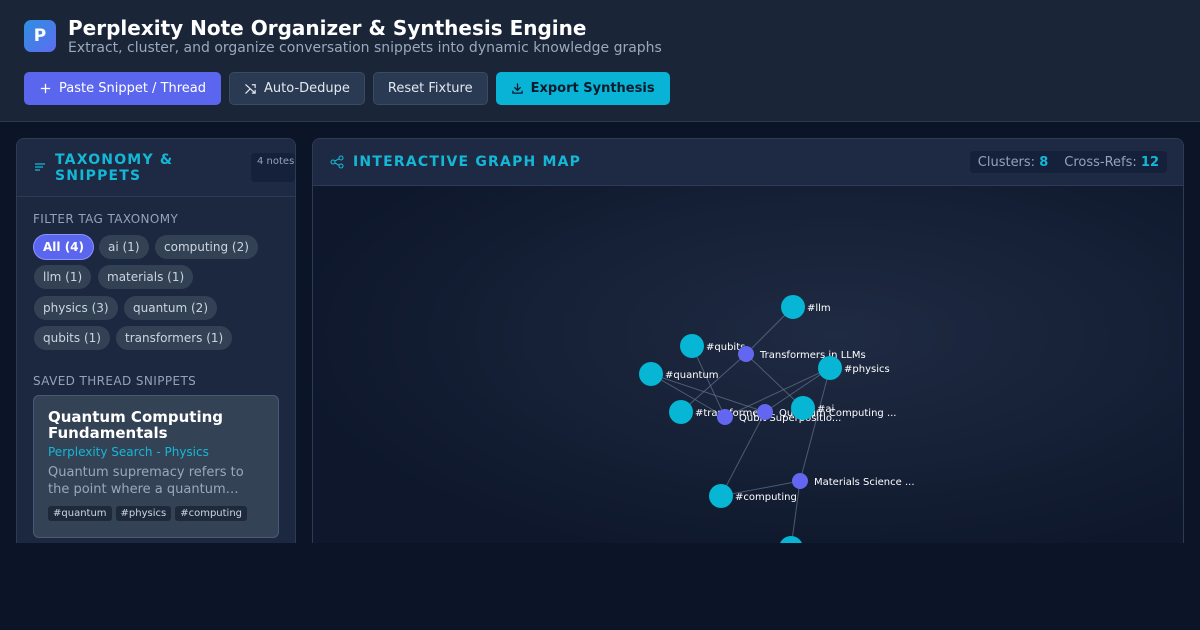  Describe the element at coordinates (133, 88) in the screenshot. I see `paste-snippet-label: Paste Snippet / Thread` at that location.